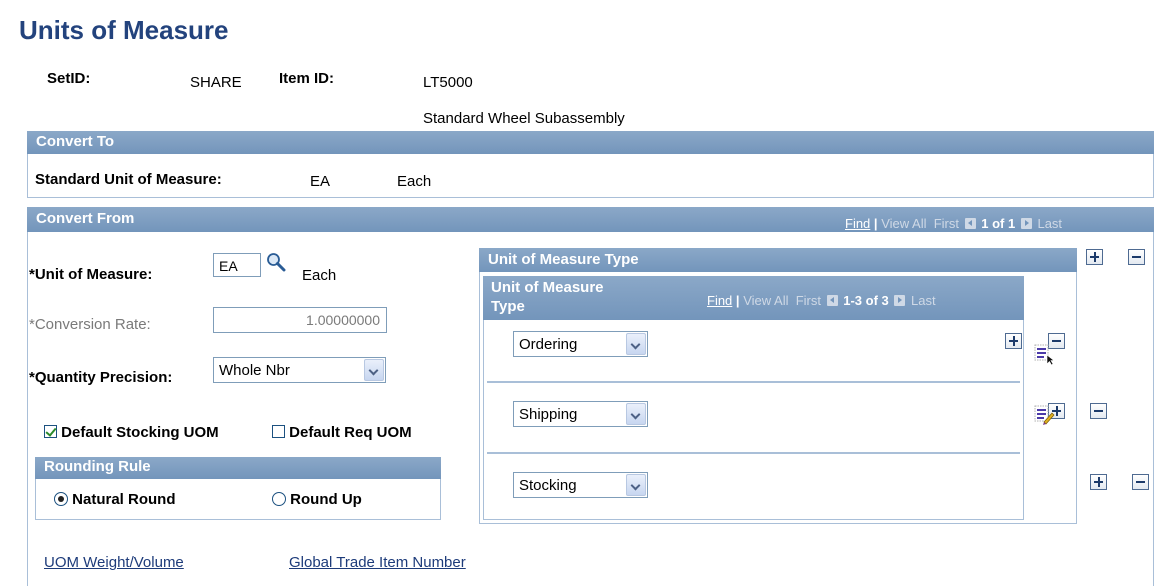 The width and height of the screenshot is (1154, 586). Describe the element at coordinates (237, 265) in the screenshot. I see `uom-input: EA` at that location.